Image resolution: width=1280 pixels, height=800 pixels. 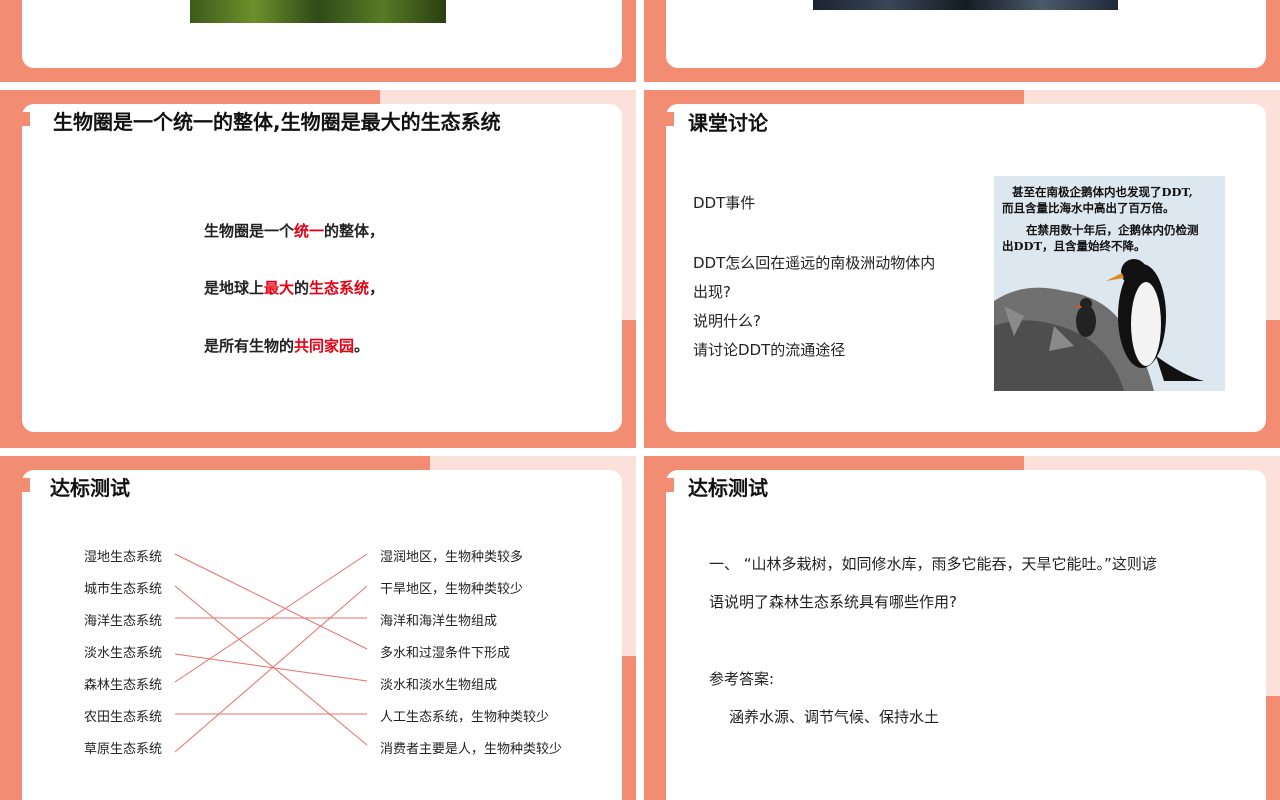 I want to click on question-2: 说明什么?, so click(x=727, y=321).